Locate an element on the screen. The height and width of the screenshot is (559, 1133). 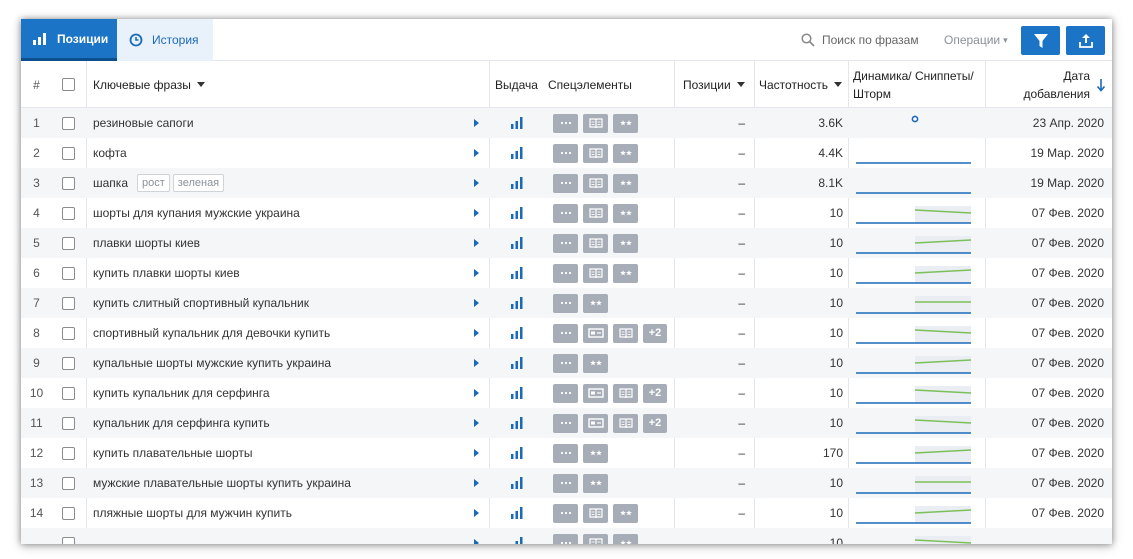
keyword-phrase: резиновые сапоги is located at coordinates (143, 123).